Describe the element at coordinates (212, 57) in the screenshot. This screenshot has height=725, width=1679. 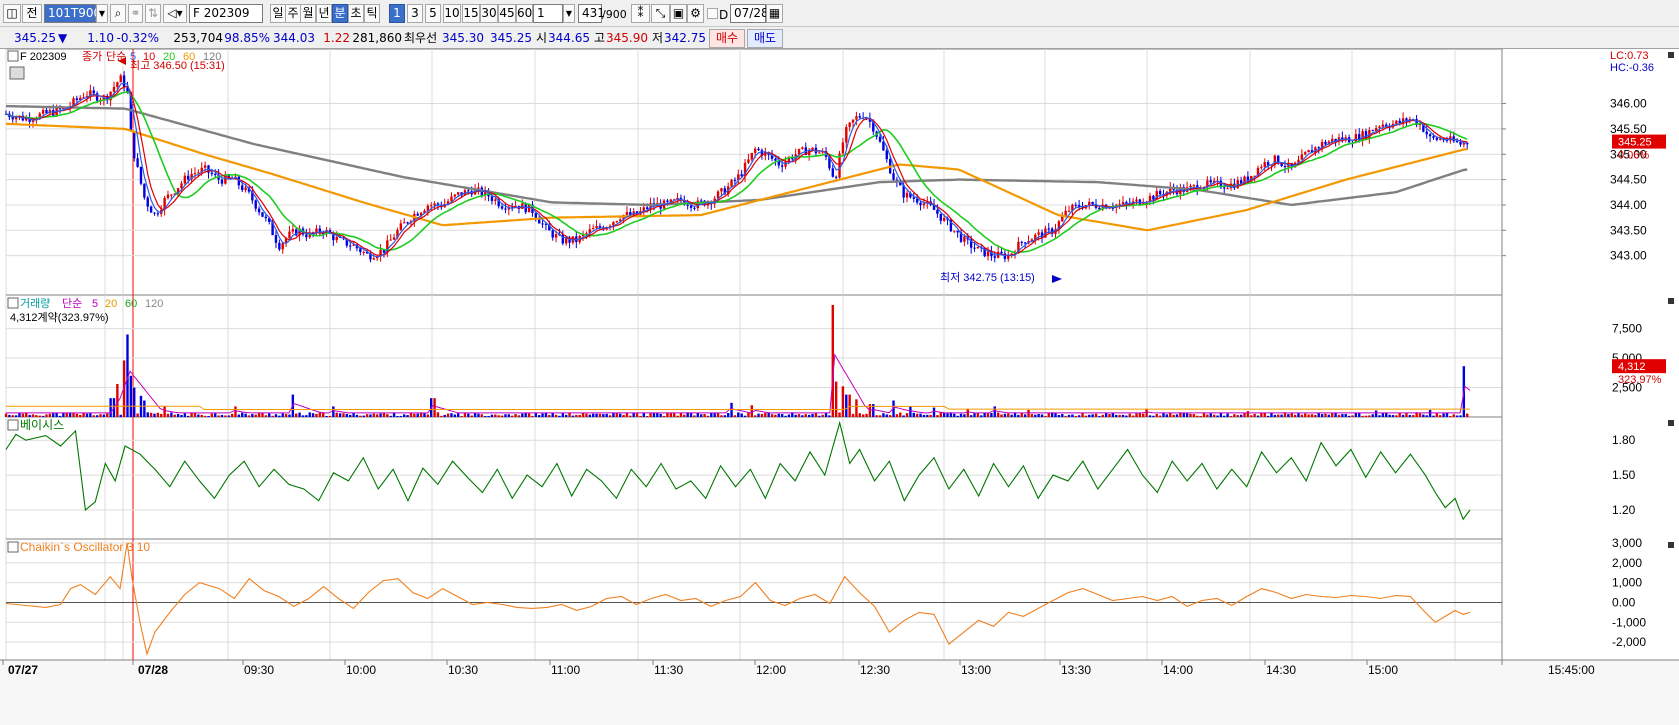
I see `price-legend-6: 120` at that location.